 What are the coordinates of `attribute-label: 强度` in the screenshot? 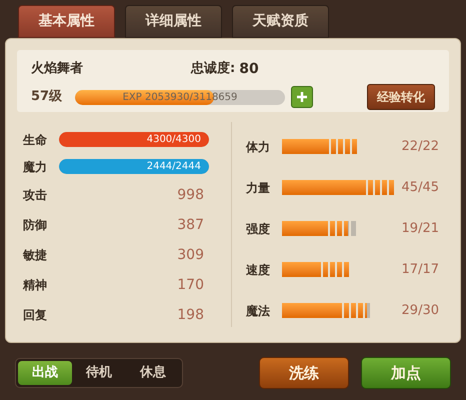 It's located at (258, 229).